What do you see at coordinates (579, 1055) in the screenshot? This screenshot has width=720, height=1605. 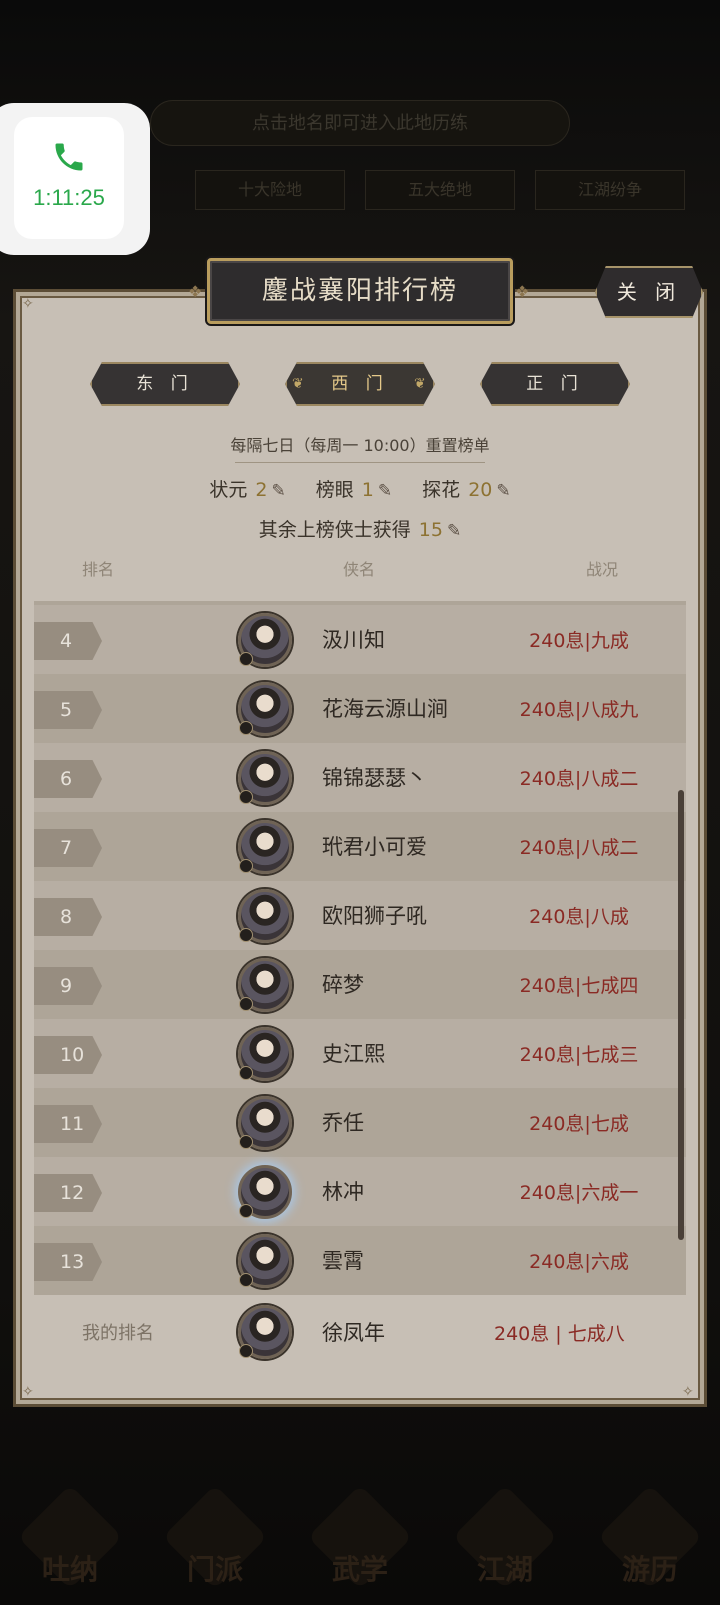 I see `battle-status: 240息|七成三` at bounding box center [579, 1055].